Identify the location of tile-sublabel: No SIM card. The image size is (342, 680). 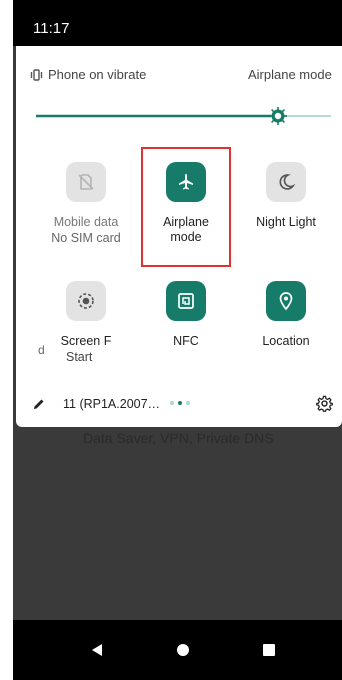
(86, 238).